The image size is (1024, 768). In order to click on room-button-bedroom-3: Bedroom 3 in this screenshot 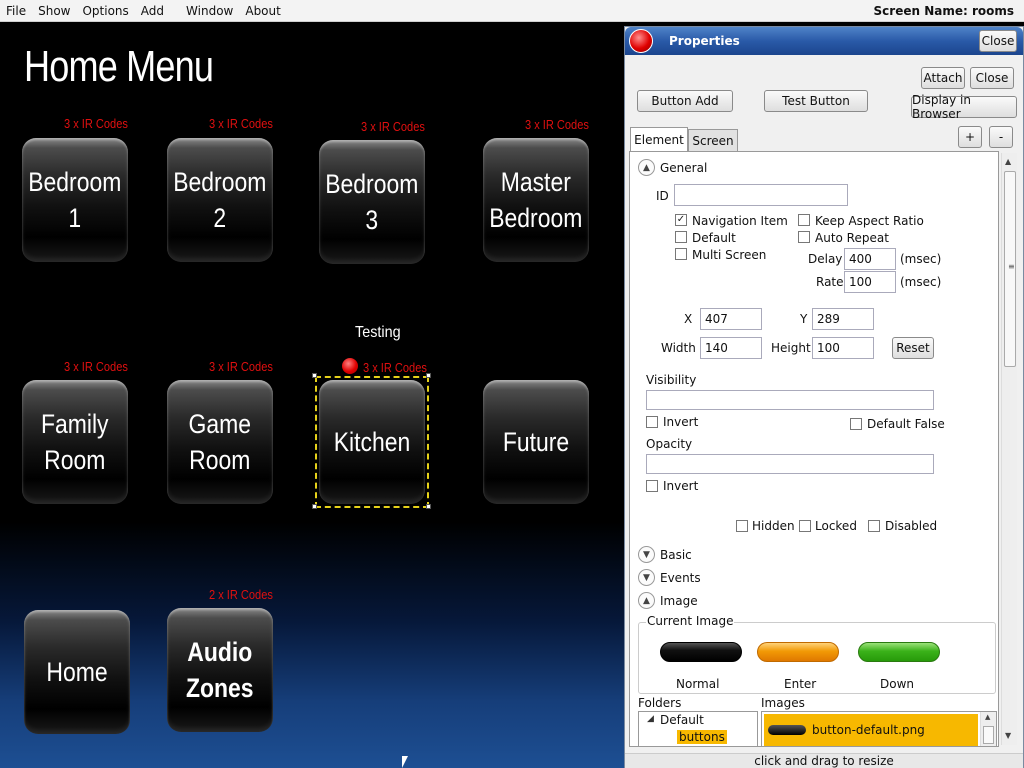, I will do `click(372, 202)`.